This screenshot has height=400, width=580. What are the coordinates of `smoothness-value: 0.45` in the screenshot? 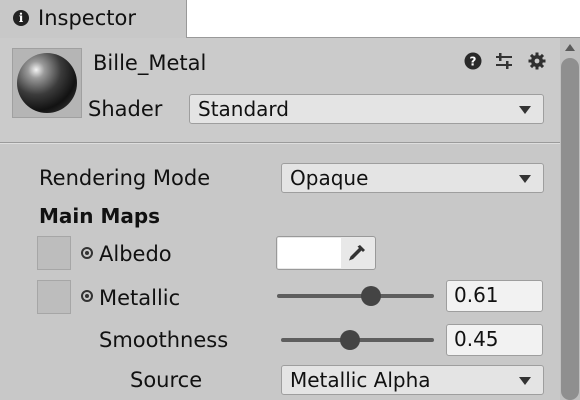 It's located at (476, 339).